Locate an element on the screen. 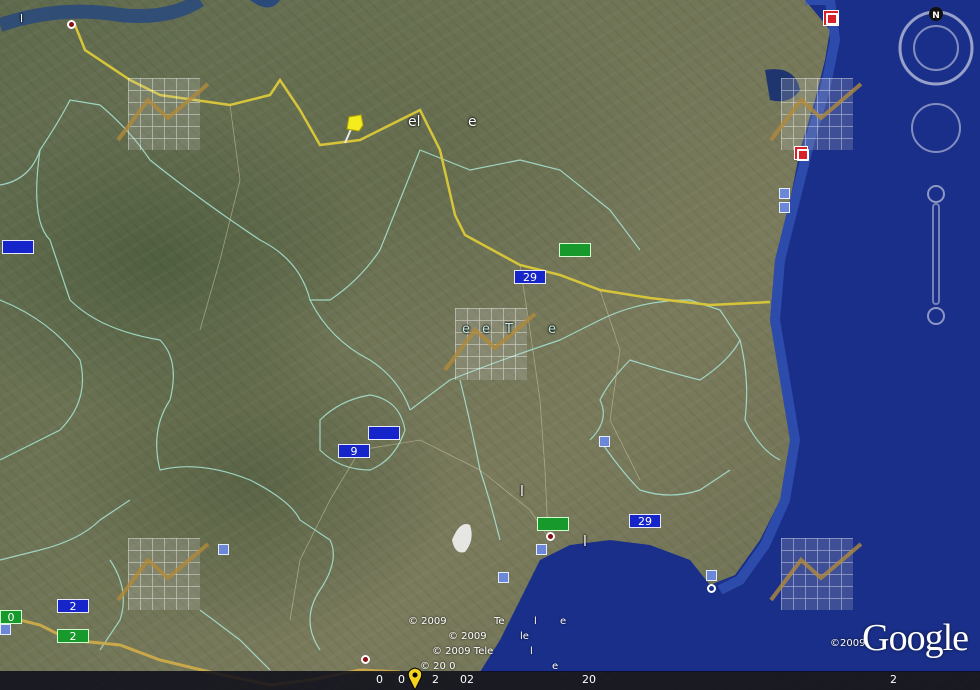 This screenshot has height=690, width=980. copyright-text: © 2009 Tele is located at coordinates (463, 651).